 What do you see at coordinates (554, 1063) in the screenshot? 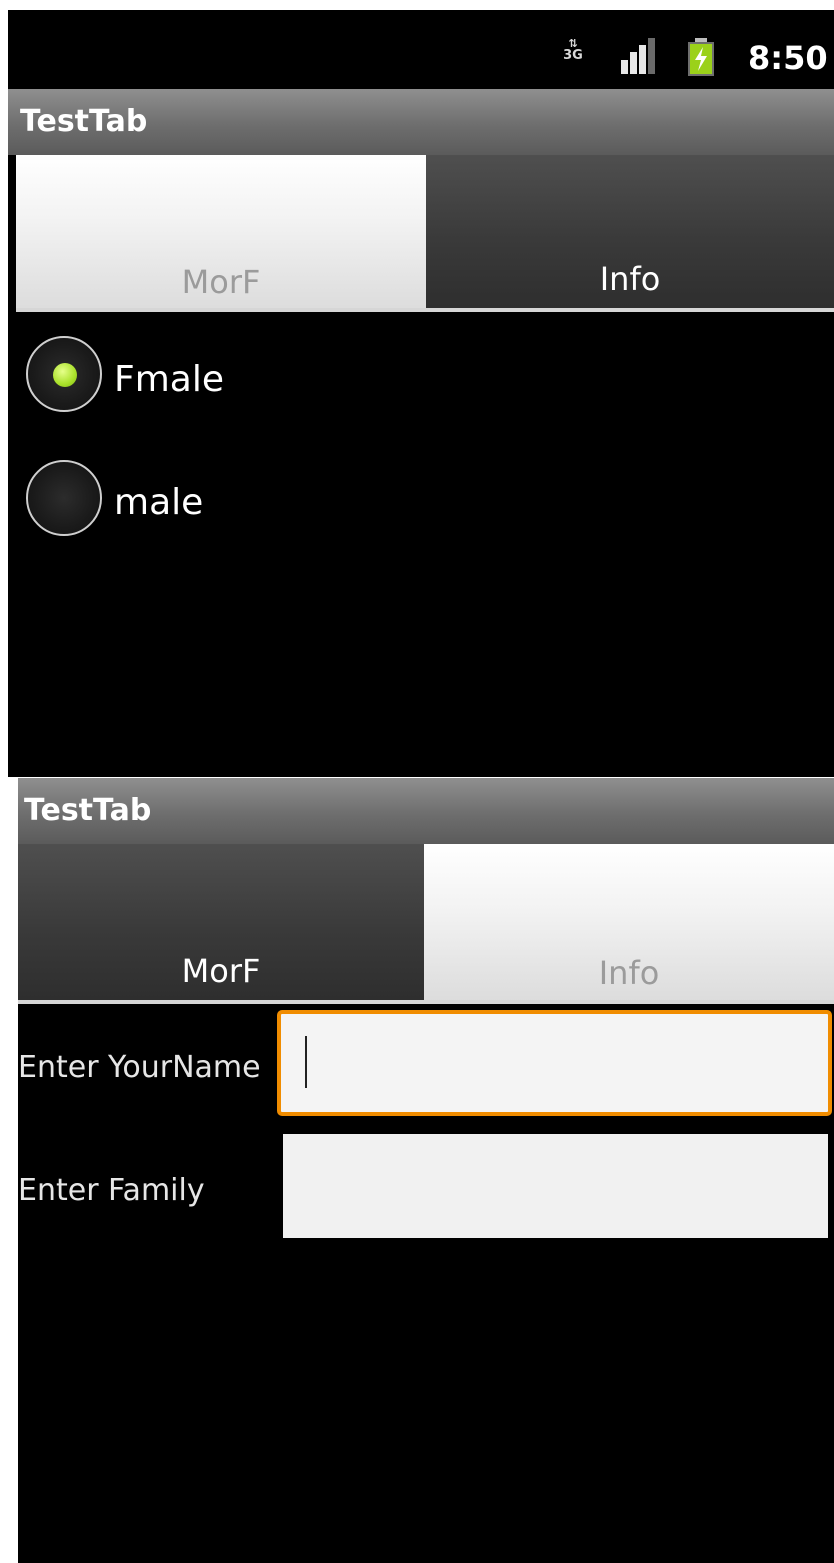
I see `name-input` at bounding box center [554, 1063].